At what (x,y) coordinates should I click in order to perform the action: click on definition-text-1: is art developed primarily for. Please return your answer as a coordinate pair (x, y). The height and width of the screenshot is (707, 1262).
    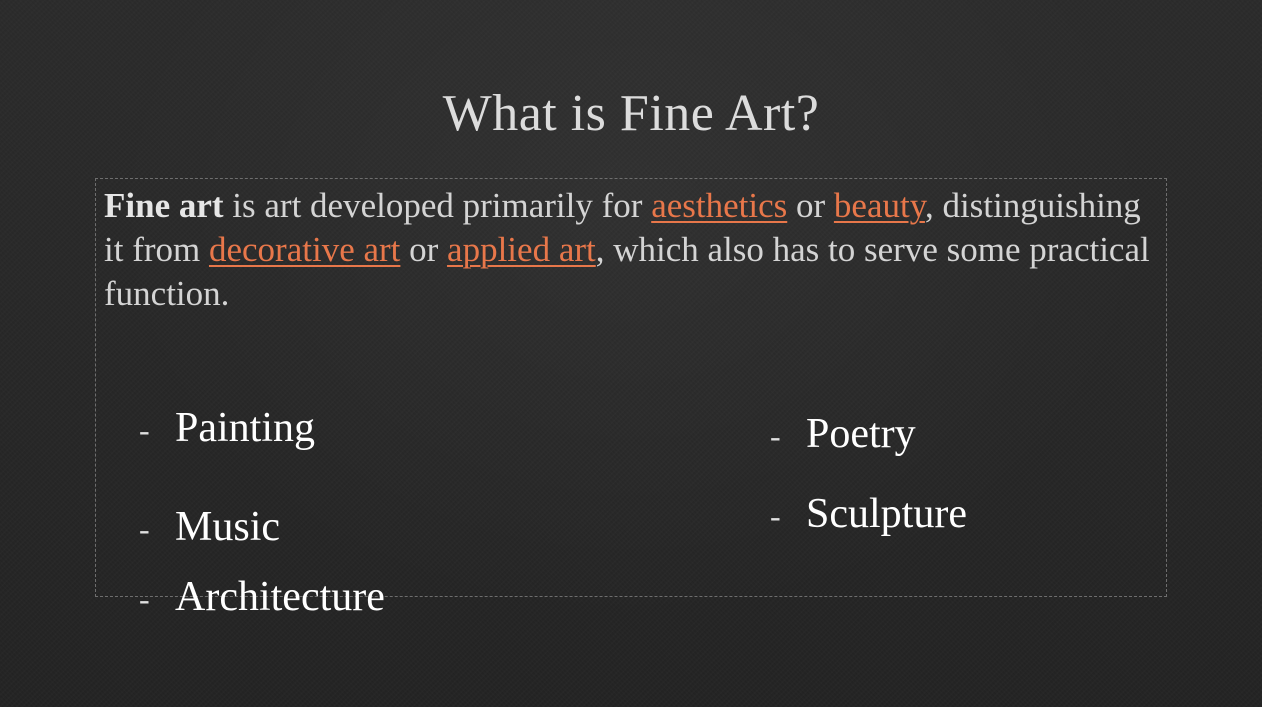
    Looking at the image, I should click on (437, 205).